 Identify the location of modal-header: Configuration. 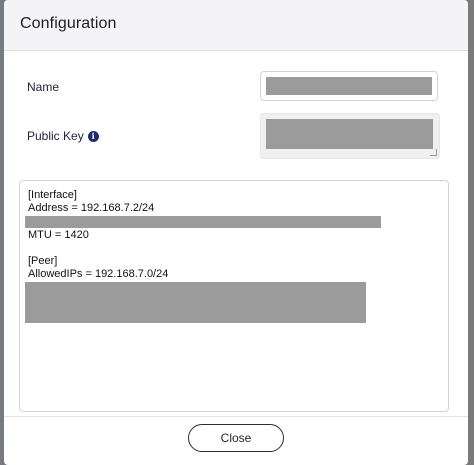
(236, 25).